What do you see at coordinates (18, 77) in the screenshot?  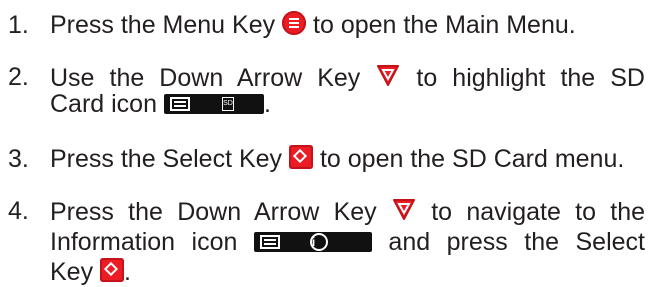 I see `step-number: 2.` at bounding box center [18, 77].